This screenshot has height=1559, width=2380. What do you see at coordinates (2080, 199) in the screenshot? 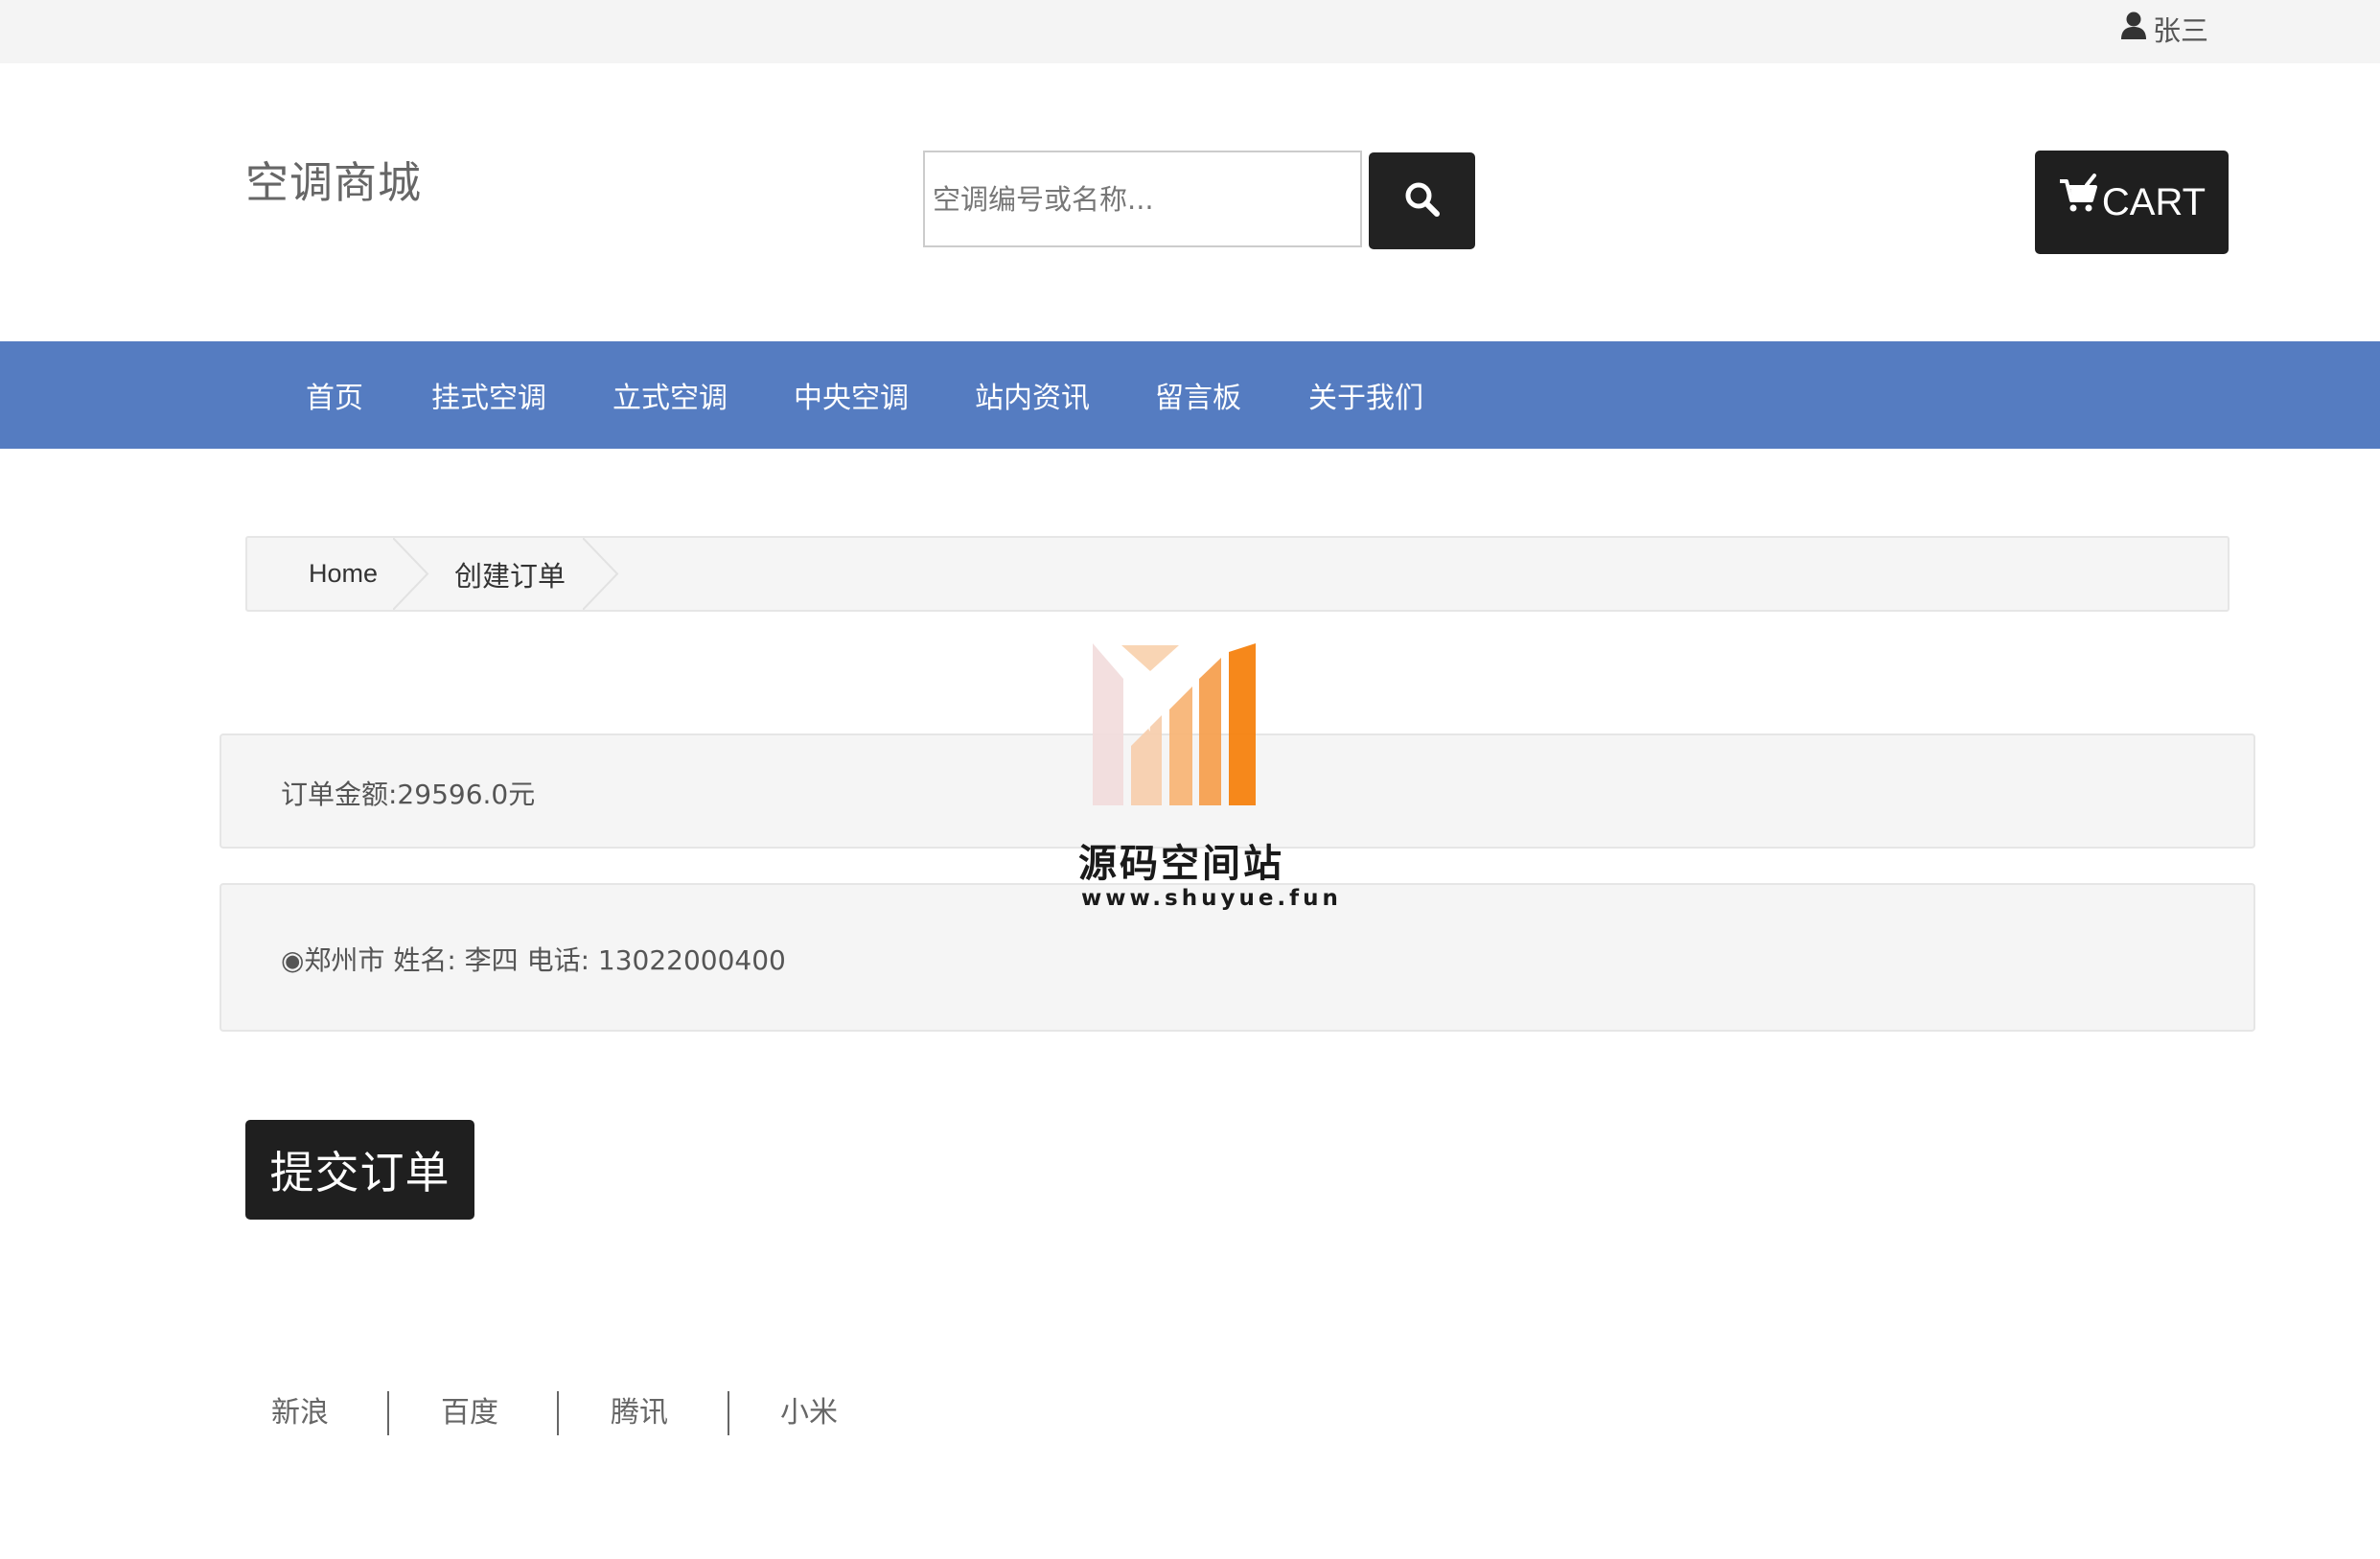
I see `cart-icon` at bounding box center [2080, 199].